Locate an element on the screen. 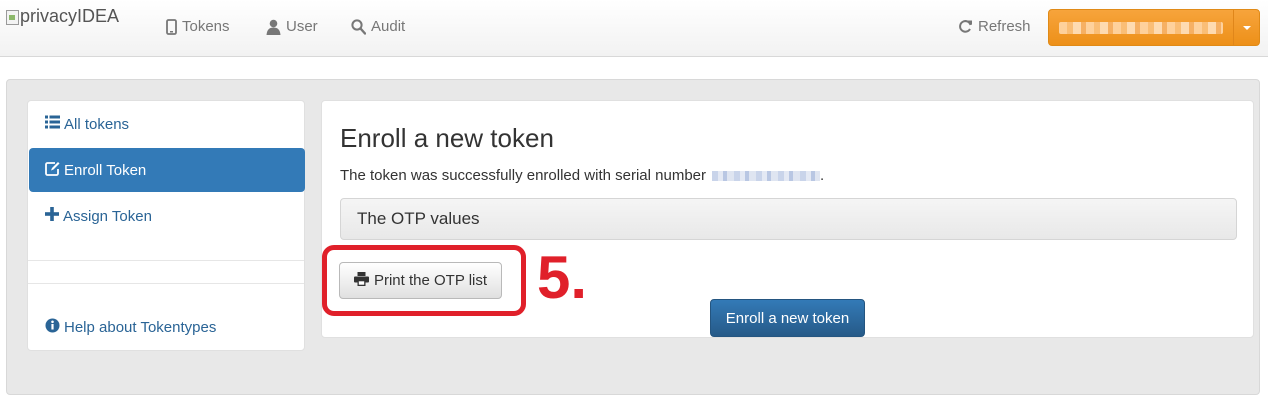 The width and height of the screenshot is (1268, 402). nav-tokens-label: Tokens is located at coordinates (206, 26).